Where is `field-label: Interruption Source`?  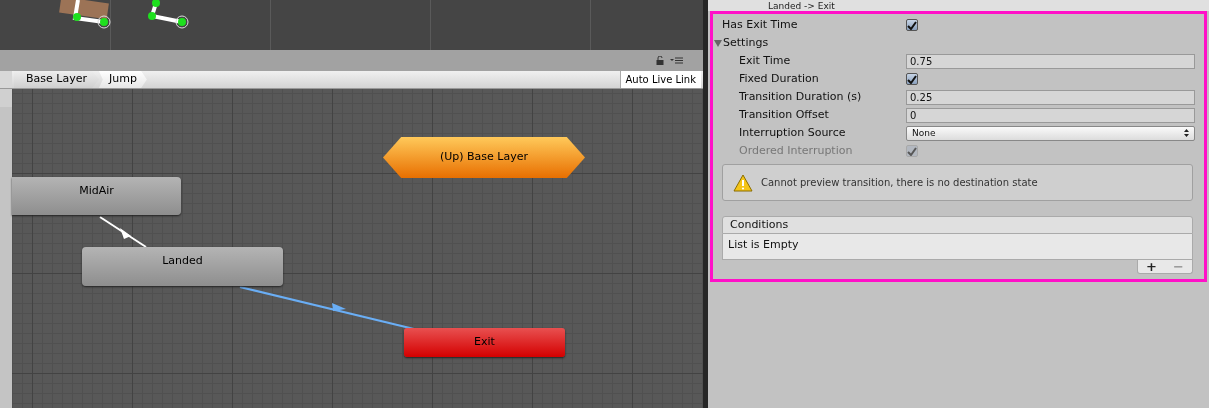 field-label: Interruption Source is located at coordinates (792, 132).